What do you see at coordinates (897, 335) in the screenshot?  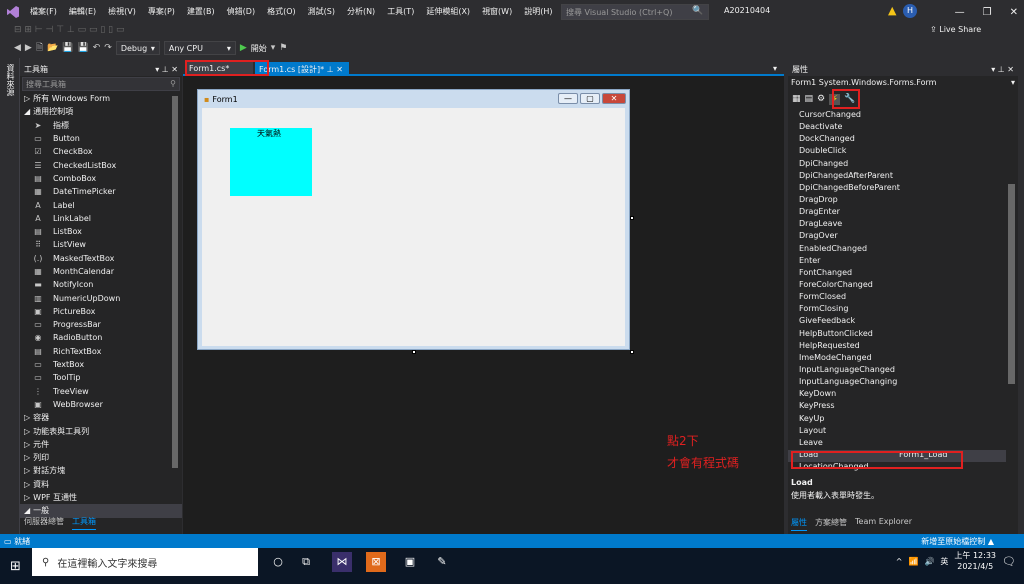 I see `event-row: HelpButtonClicked` at bounding box center [897, 335].